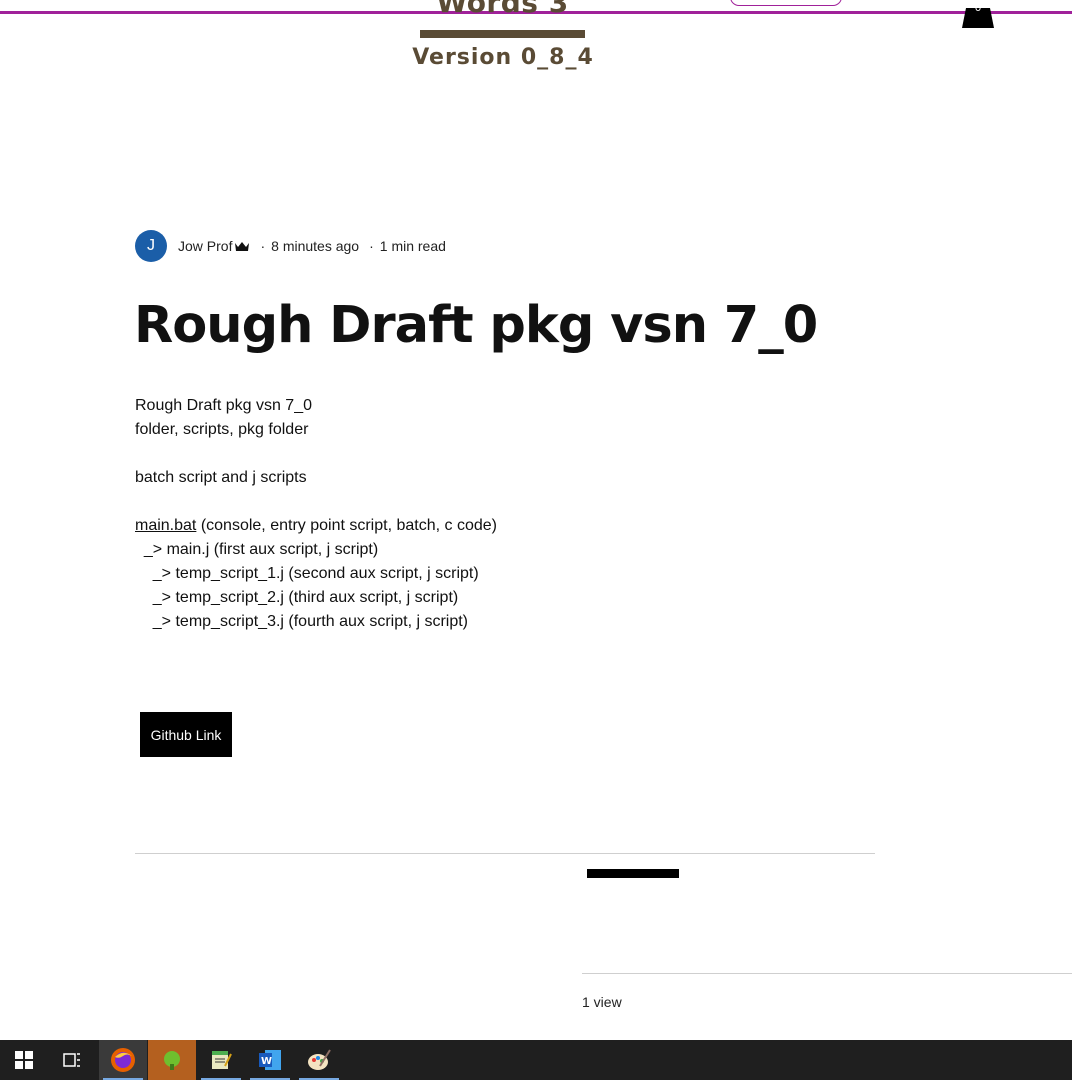  What do you see at coordinates (172, 1060) in the screenshot?
I see `notepad-plus-icon` at bounding box center [172, 1060].